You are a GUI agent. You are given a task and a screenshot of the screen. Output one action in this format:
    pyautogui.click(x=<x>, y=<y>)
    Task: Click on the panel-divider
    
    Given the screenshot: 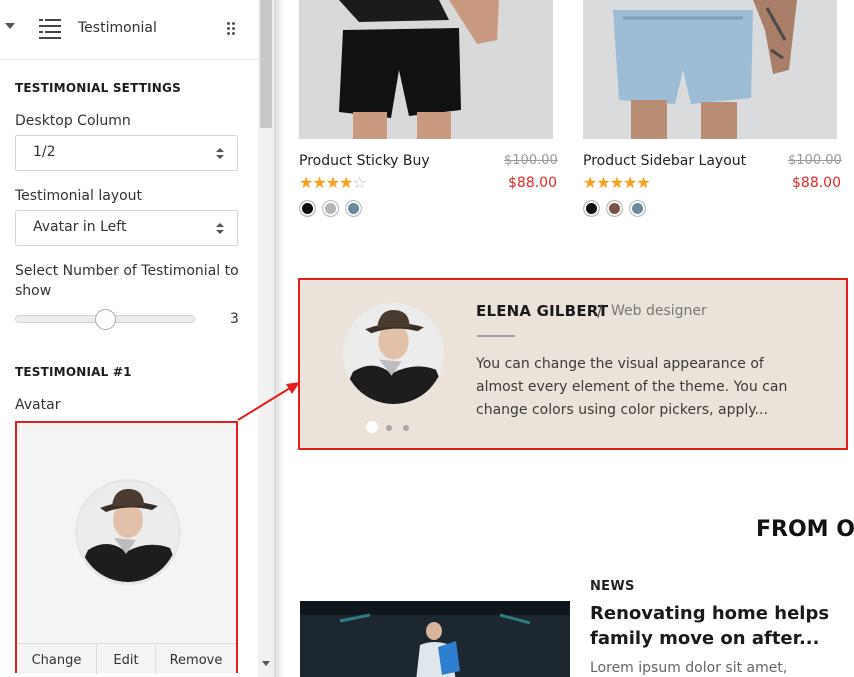 What is the action you would take?
    pyautogui.click(x=279, y=338)
    